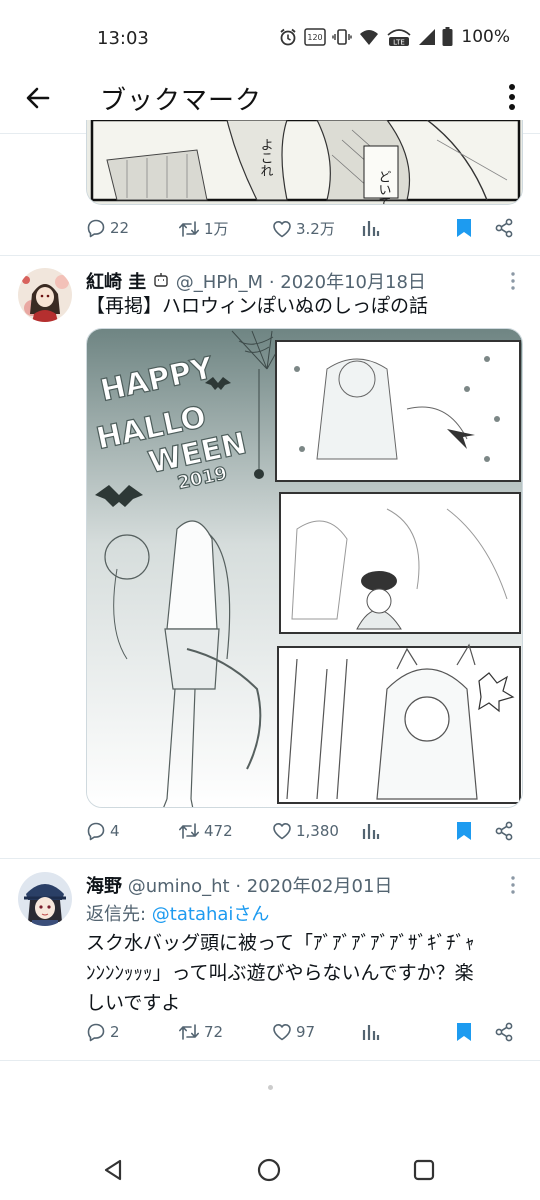  I want to click on nav-back-icon, so click(113, 1170).